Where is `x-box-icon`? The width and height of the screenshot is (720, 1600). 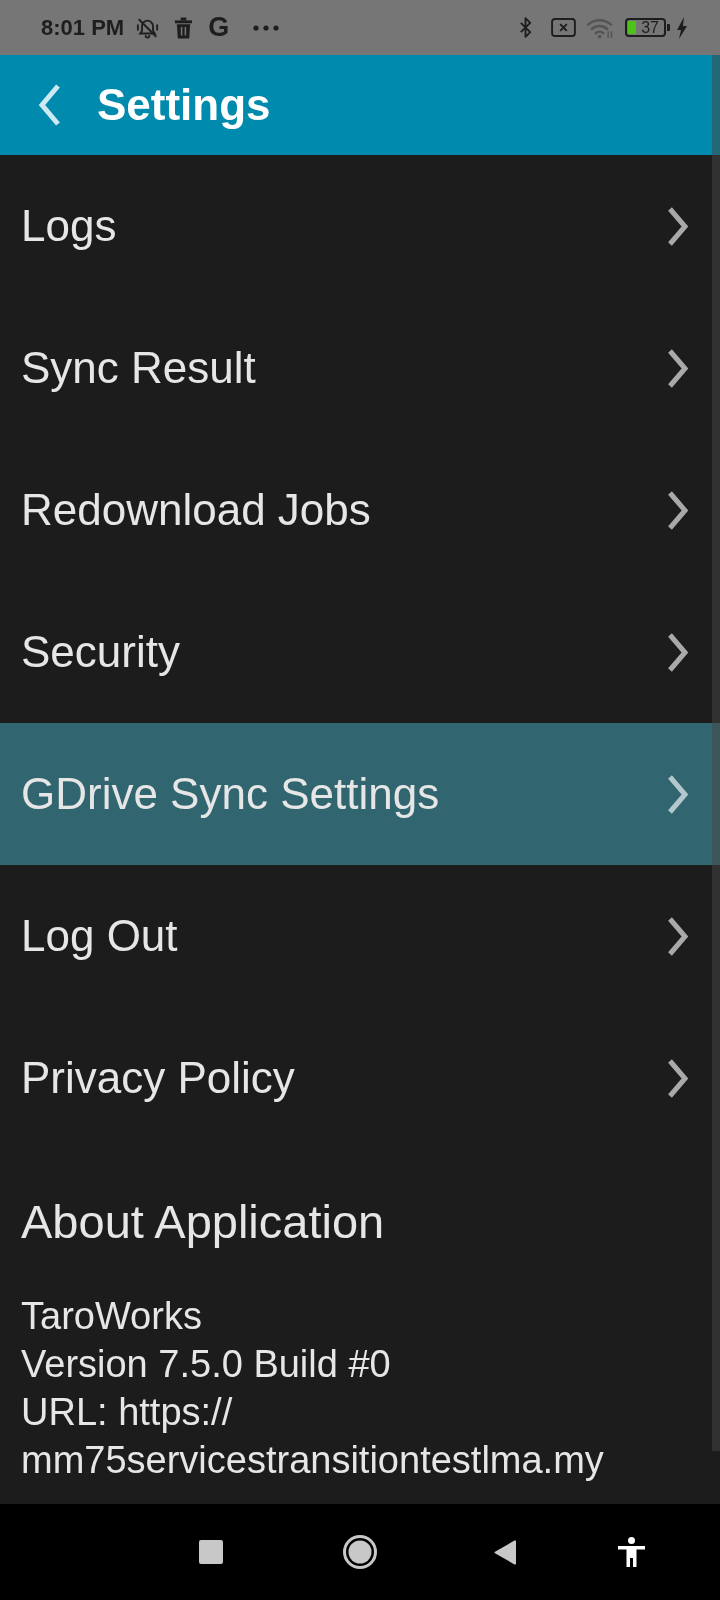 x-box-icon is located at coordinates (563, 27).